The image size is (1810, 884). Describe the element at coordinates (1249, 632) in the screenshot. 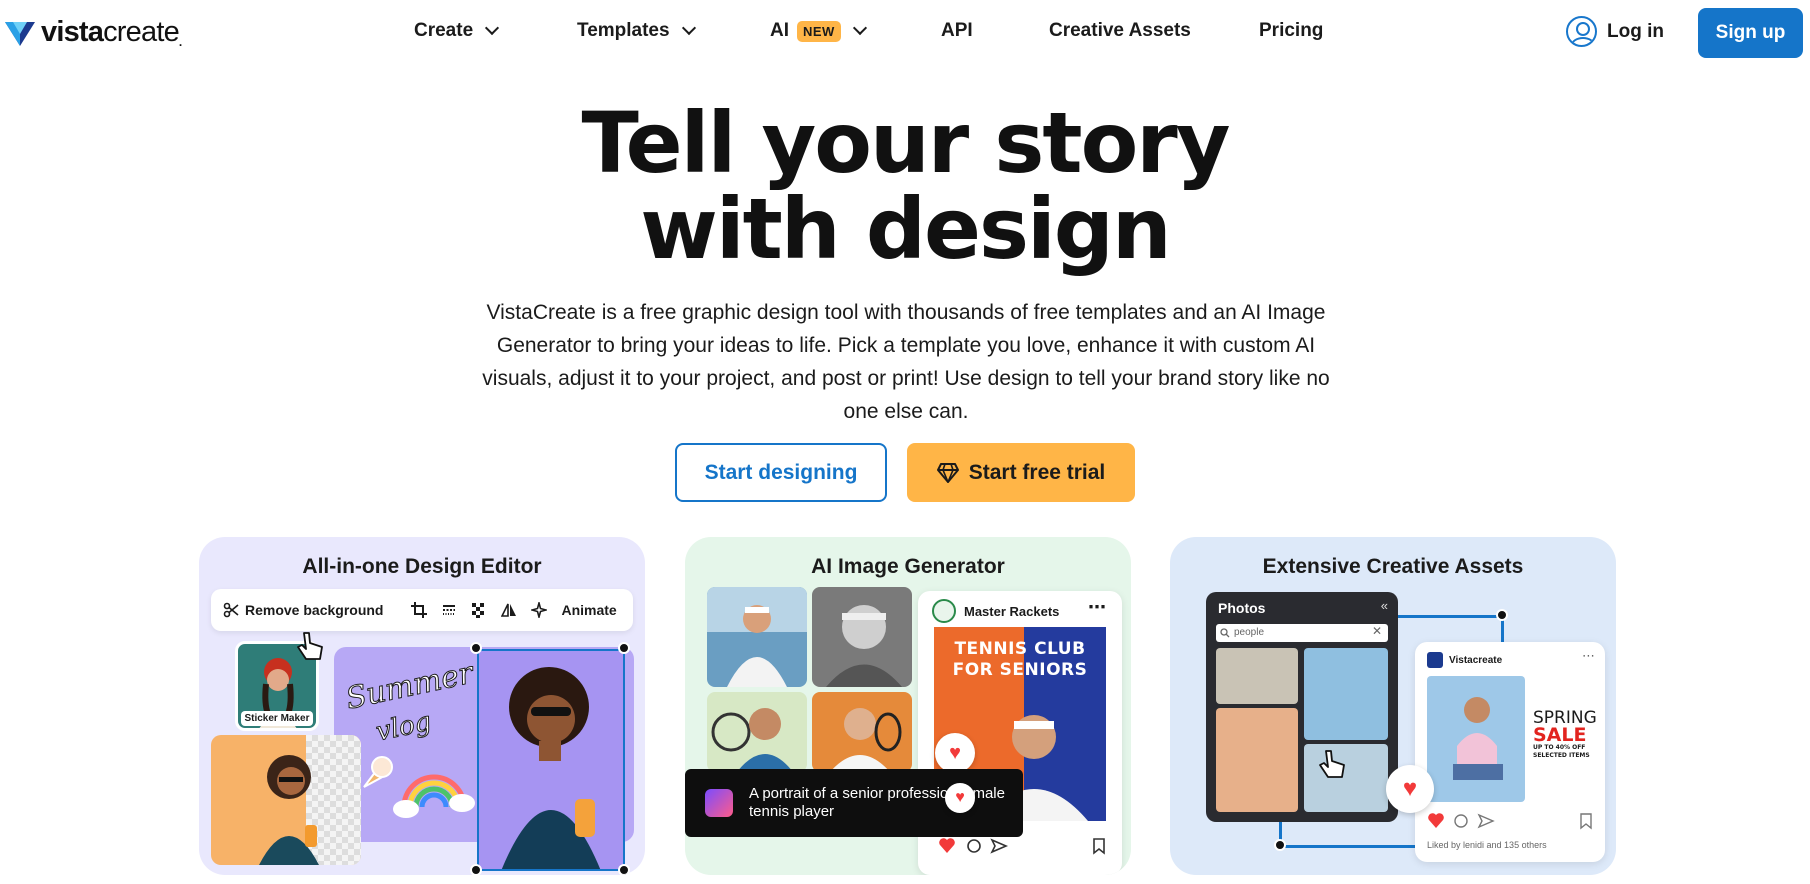

I see `photos-search-value: people` at that location.